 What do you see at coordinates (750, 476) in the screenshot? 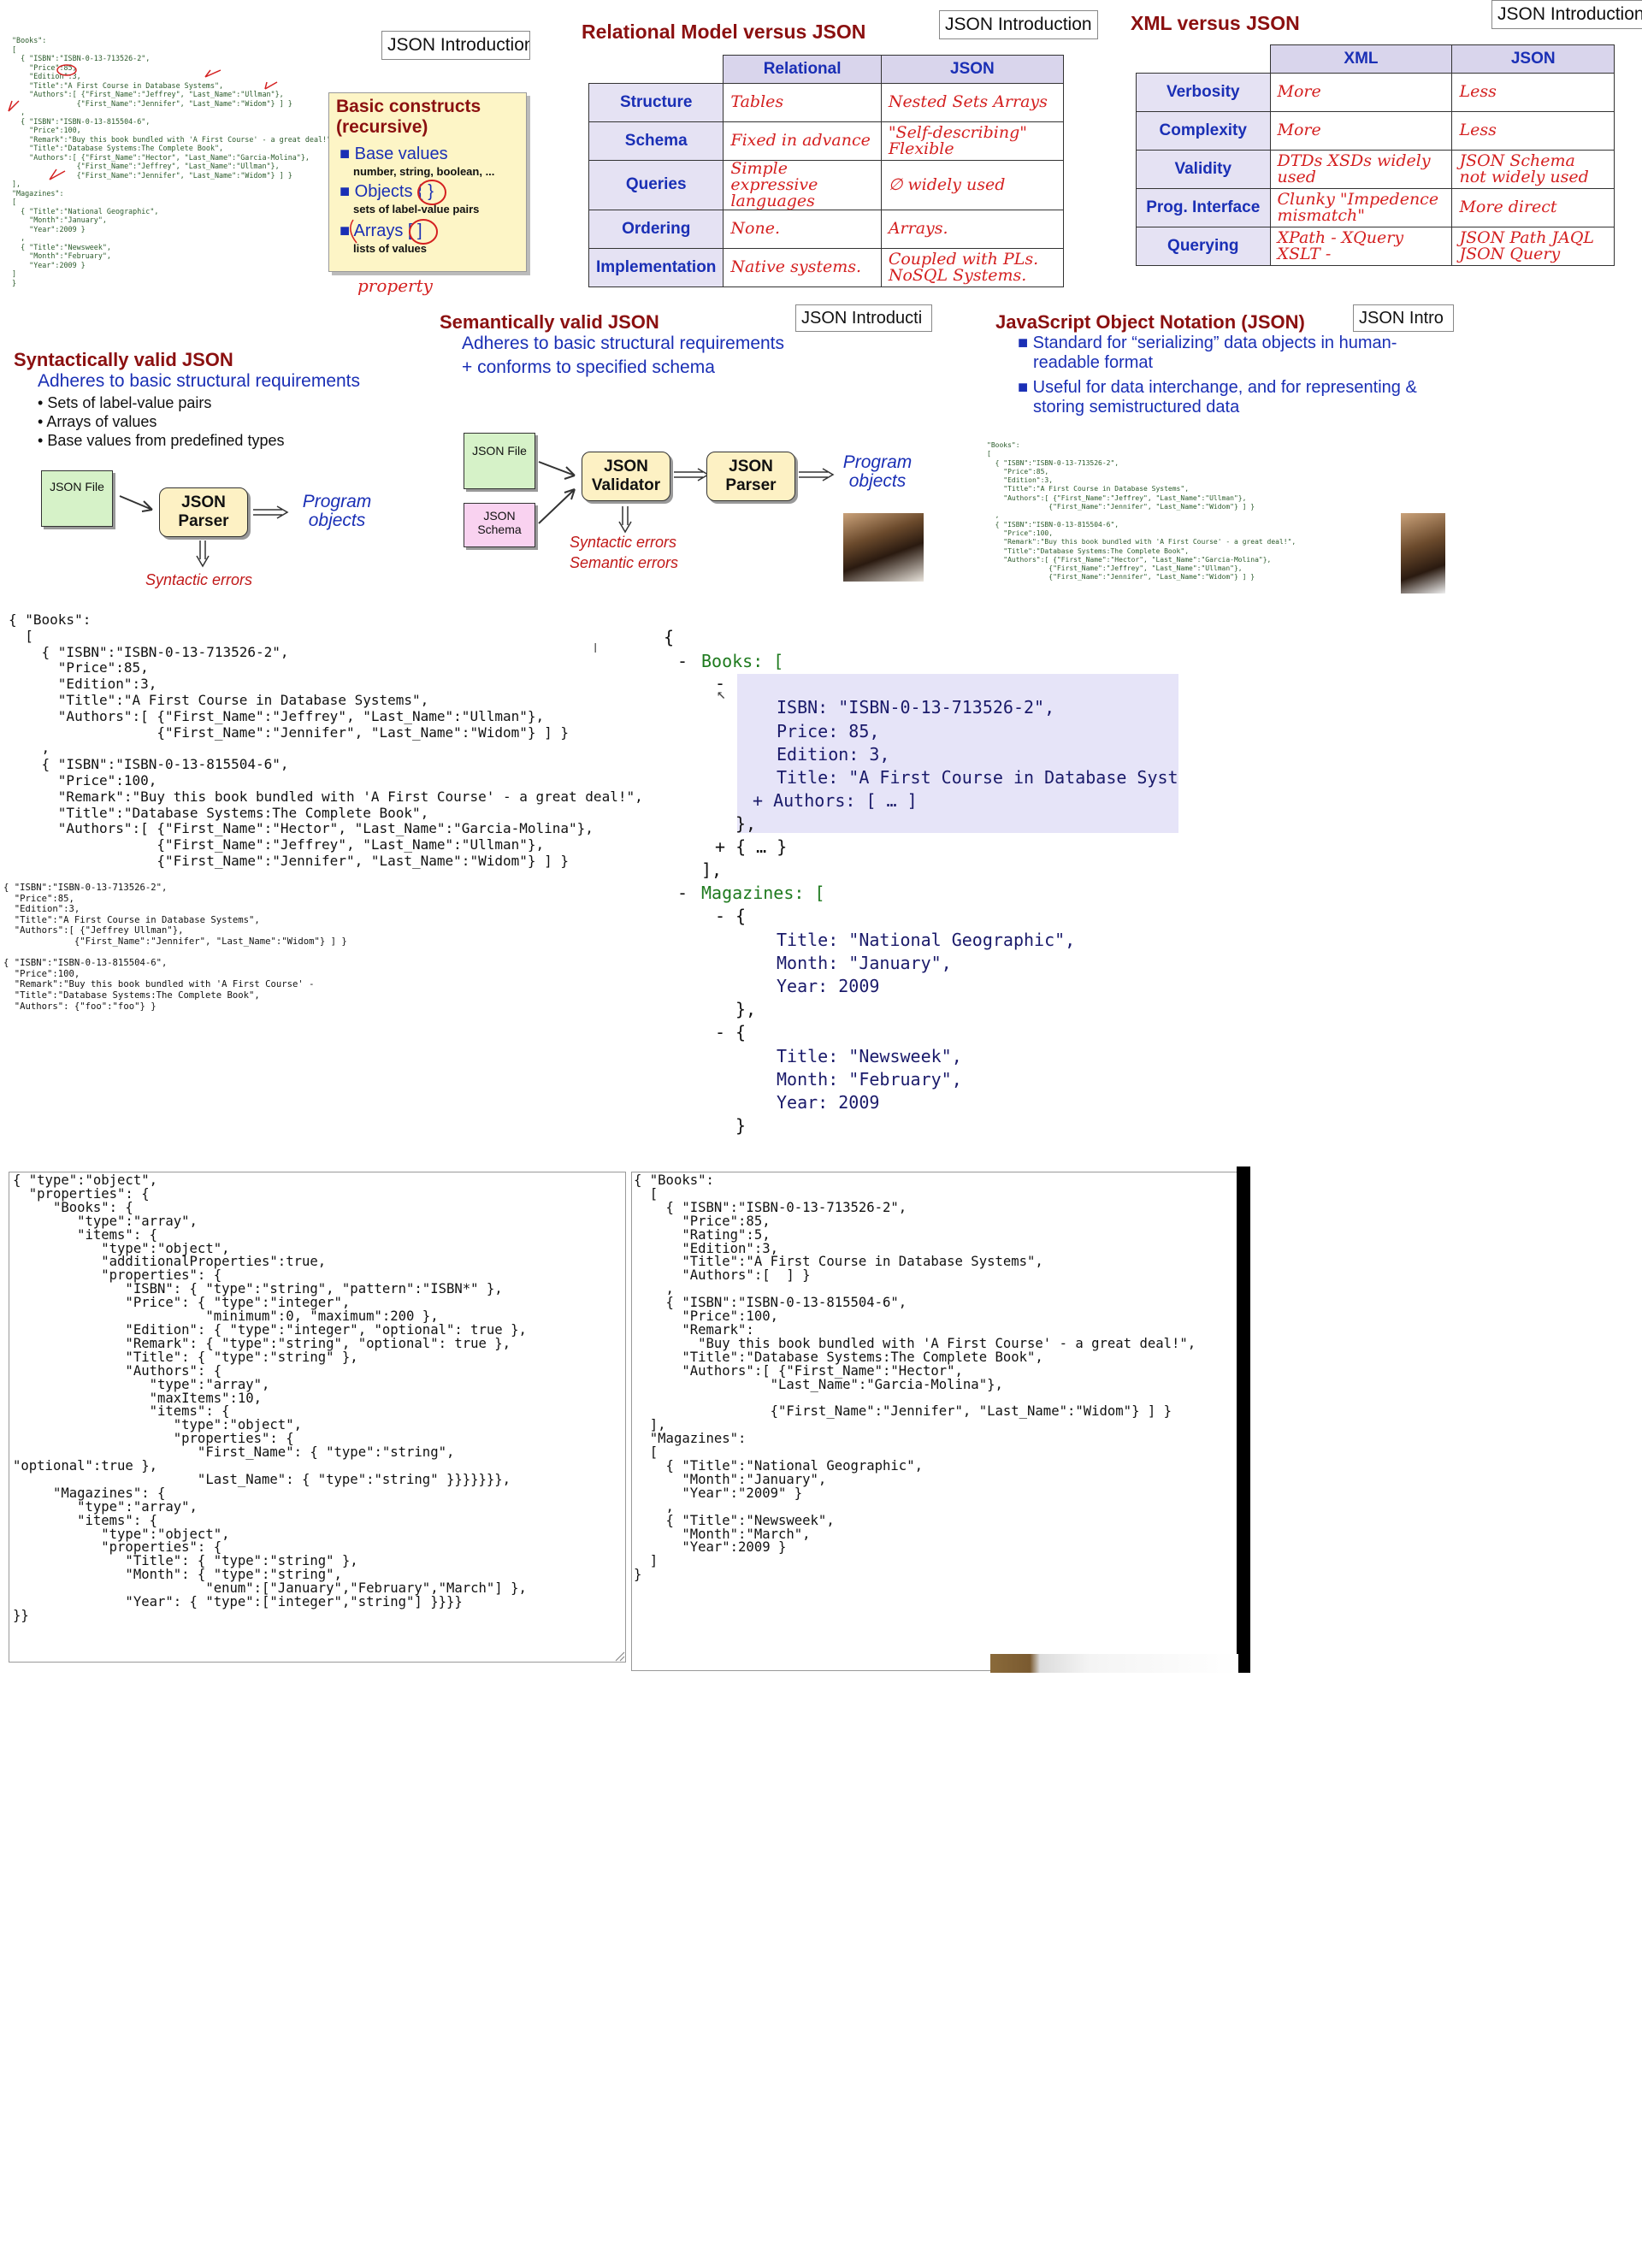
I see `json-parser-box: JSON Parser` at bounding box center [750, 476].